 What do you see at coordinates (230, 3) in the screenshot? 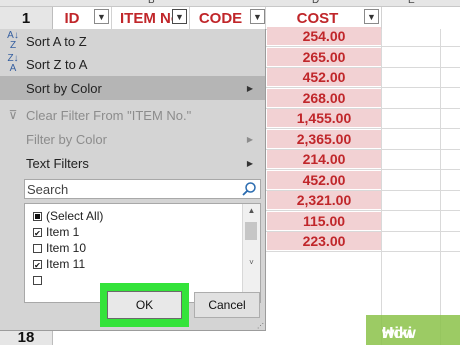
I see `column-header-strip: B D E` at bounding box center [230, 3].